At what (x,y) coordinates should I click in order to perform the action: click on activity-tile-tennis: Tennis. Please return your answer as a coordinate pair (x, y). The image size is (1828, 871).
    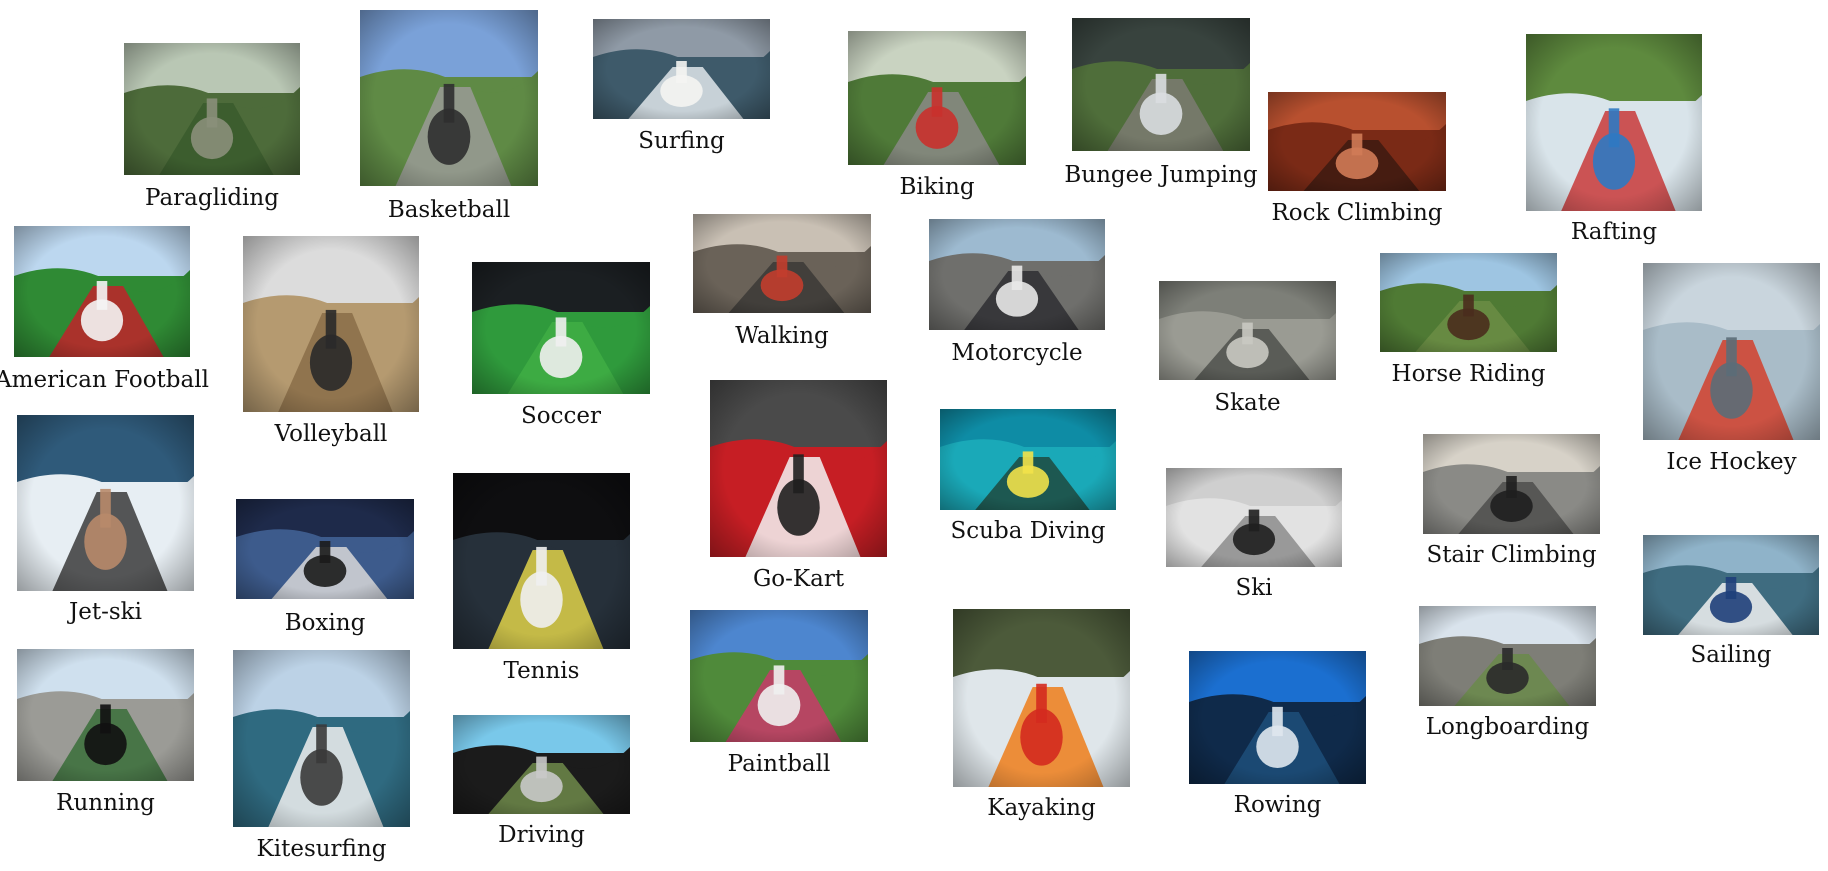
    Looking at the image, I should click on (541, 579).